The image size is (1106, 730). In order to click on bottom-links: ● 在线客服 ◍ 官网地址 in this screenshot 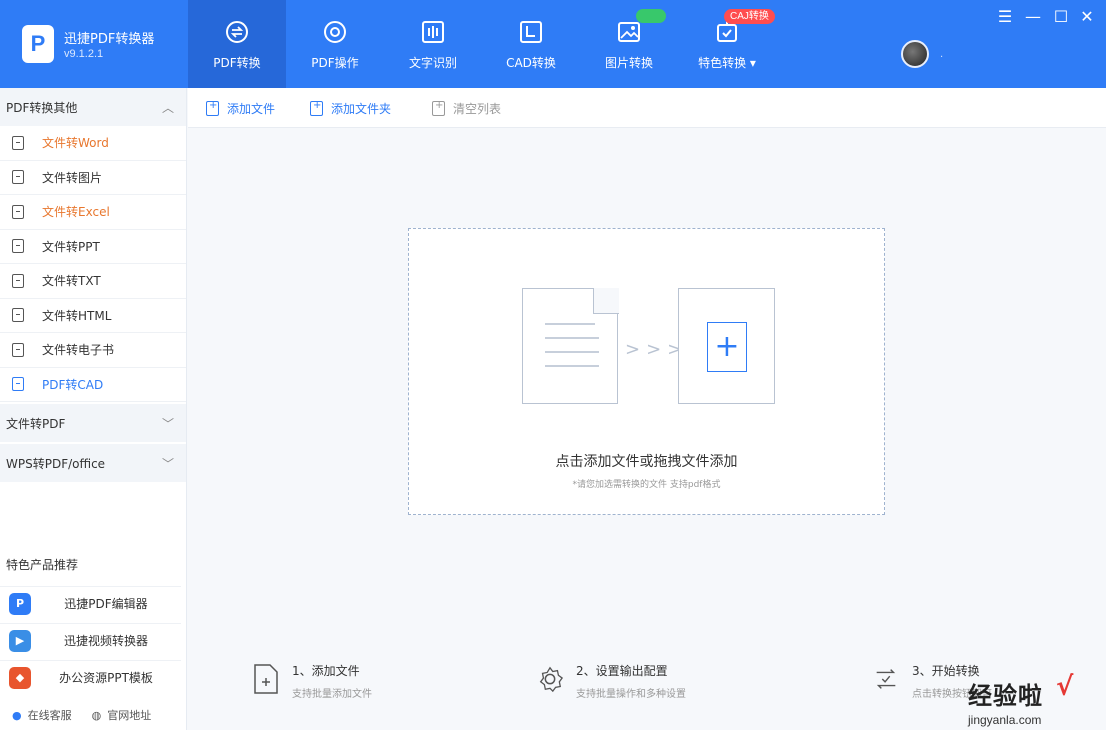, I will do `click(81, 715)`.